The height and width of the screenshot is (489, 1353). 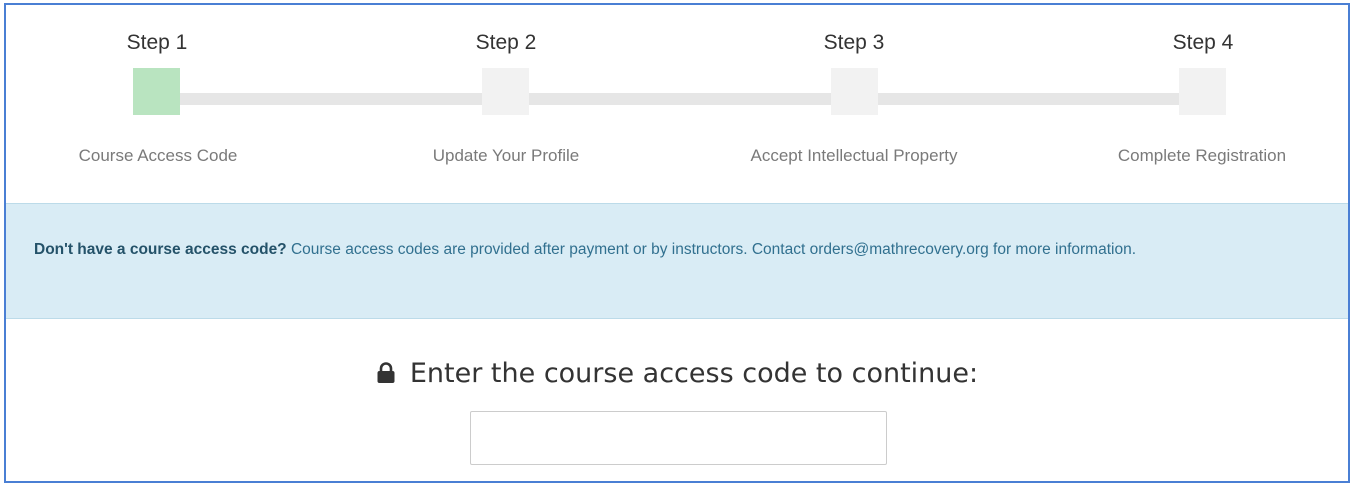 What do you see at coordinates (680, 99) in the screenshot?
I see `progress-track` at bounding box center [680, 99].